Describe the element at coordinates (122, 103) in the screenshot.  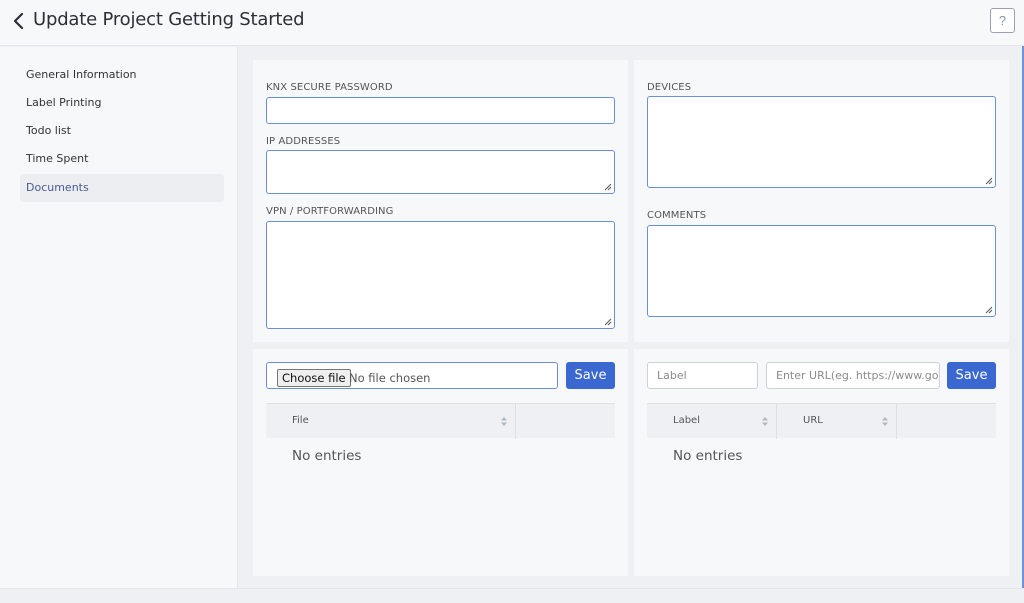
I see `sidebar-item-label-printing: Label Printing` at that location.